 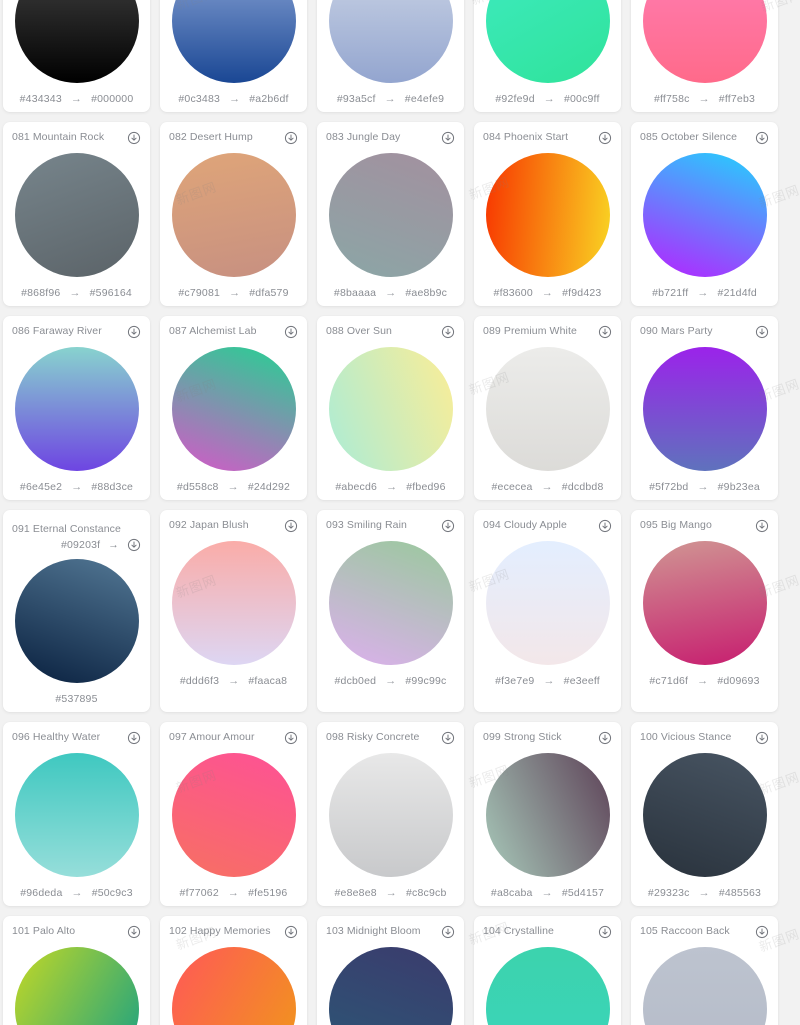 I want to click on gradient-card: 098 Risky Concrete #e8e8e8 → #c8c9cb, so click(x=390, y=814).